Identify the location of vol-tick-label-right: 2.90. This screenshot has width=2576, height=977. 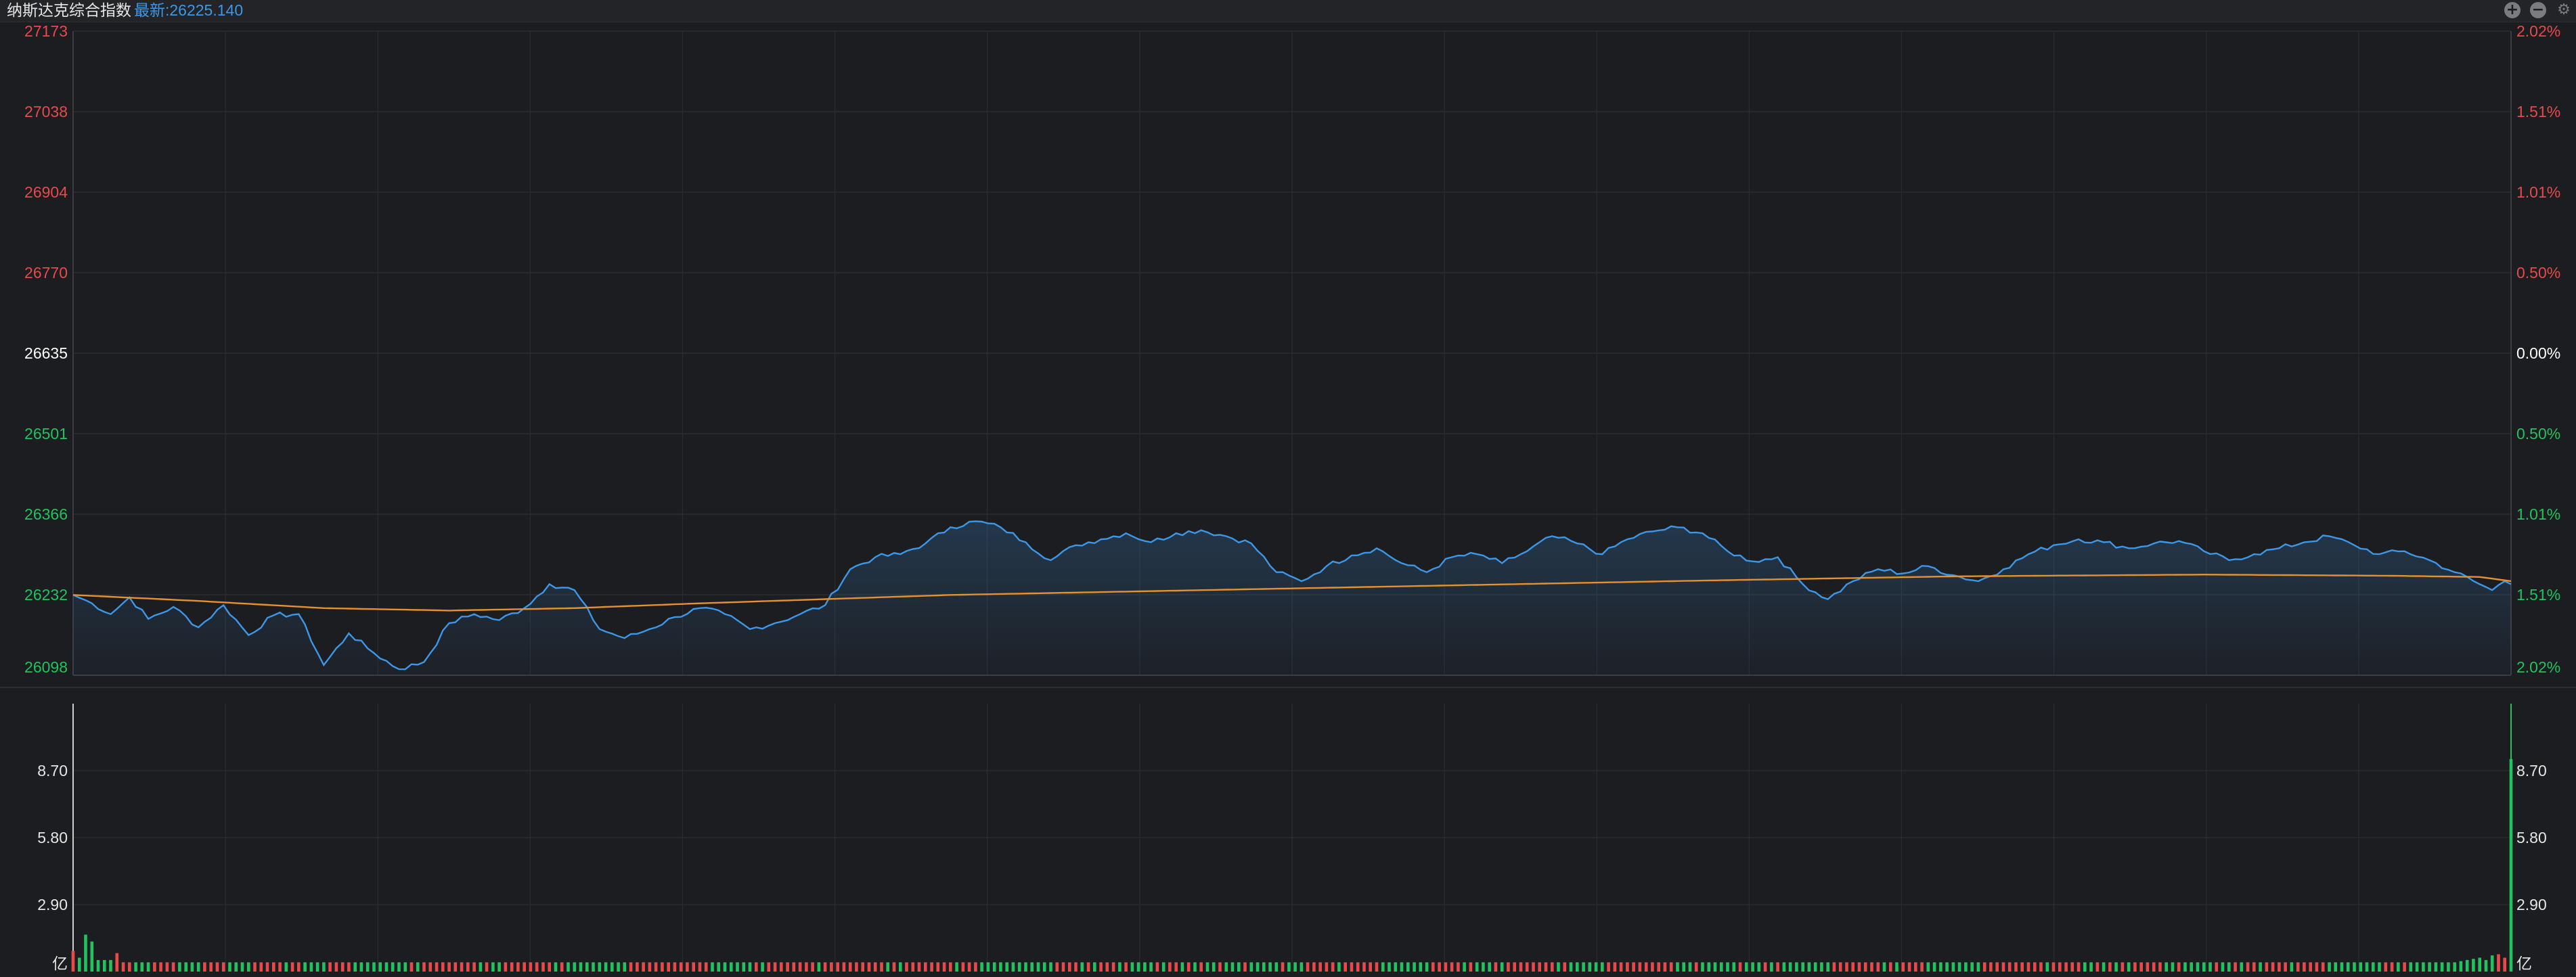
(2531, 905).